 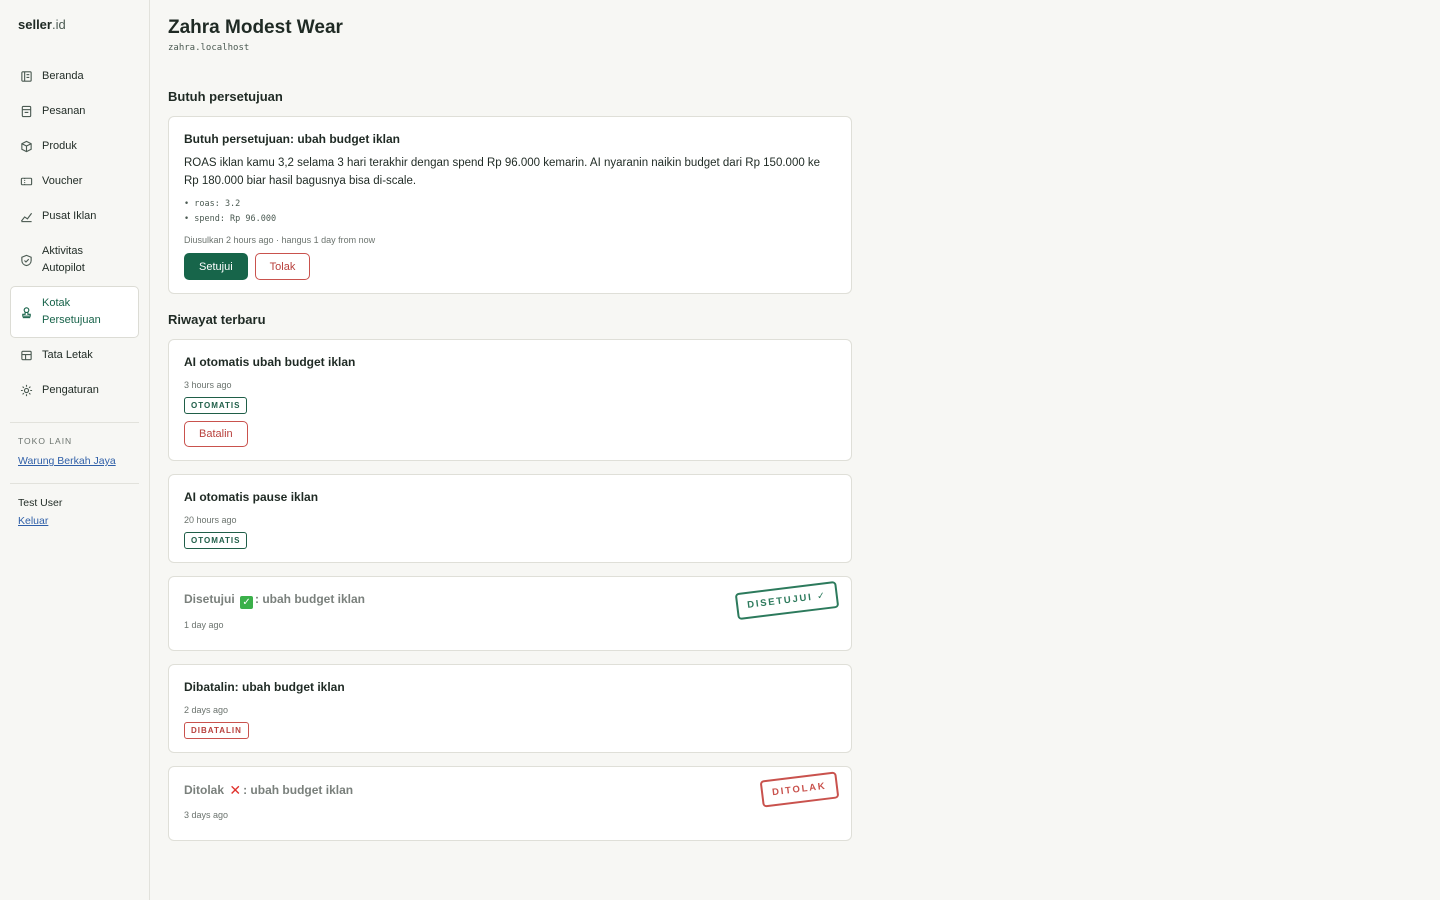 I want to click on card-title: Dibatalin: ubah budget iklan, so click(x=264, y=687).